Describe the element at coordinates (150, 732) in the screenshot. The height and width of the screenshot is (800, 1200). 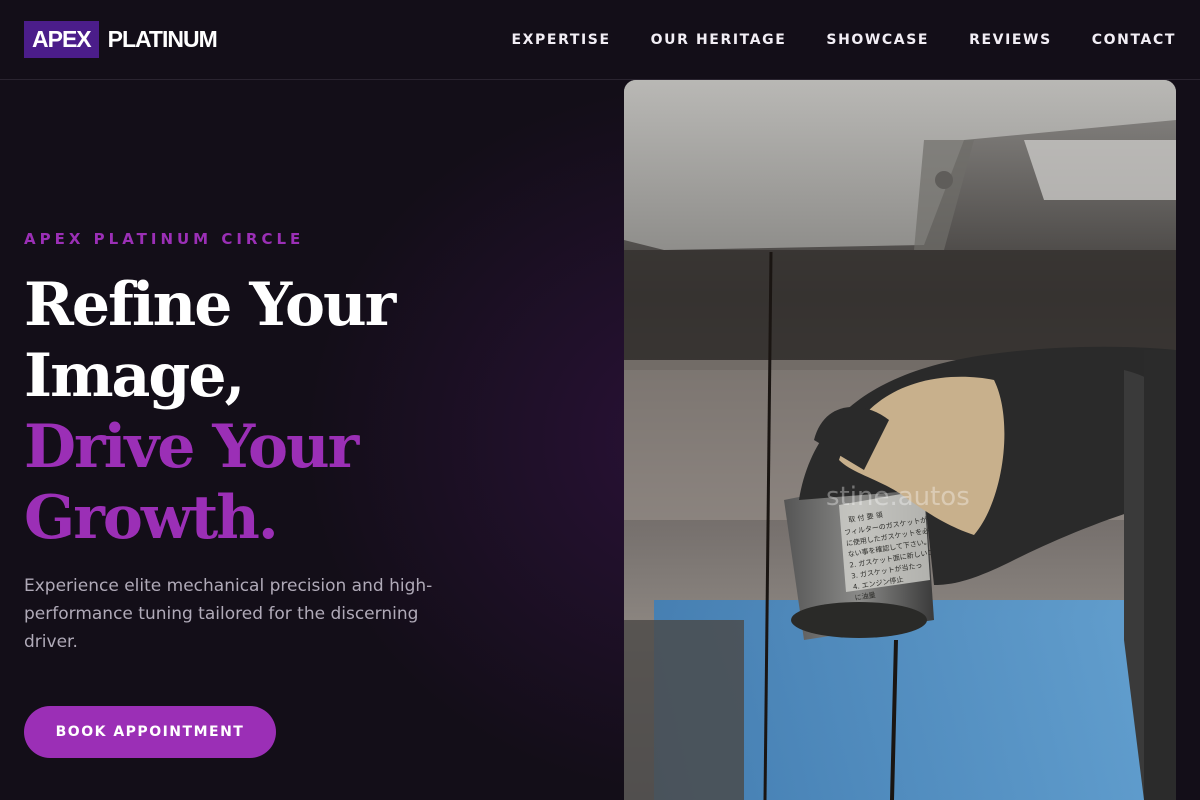
I see `book-appointment-button: BOOK APPOINTMENT` at that location.